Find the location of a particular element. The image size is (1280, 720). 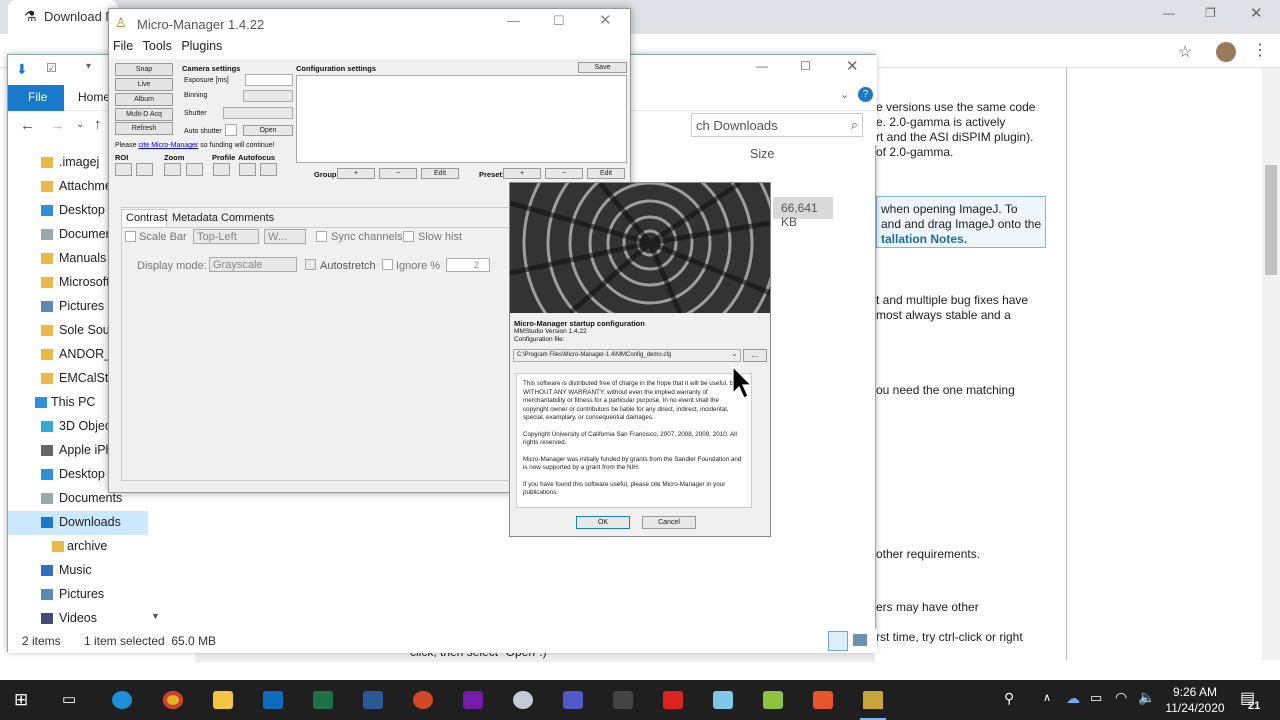

page-scrollbar is located at coordinates (1271, 364).